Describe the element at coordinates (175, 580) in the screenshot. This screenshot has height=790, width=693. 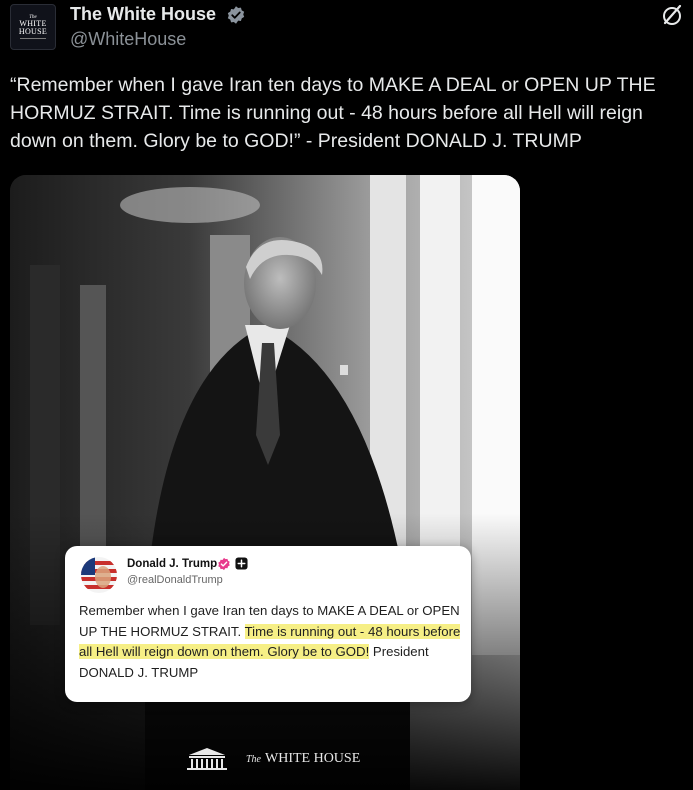
I see `quoted-author-handle: @realDonaldTrump` at that location.